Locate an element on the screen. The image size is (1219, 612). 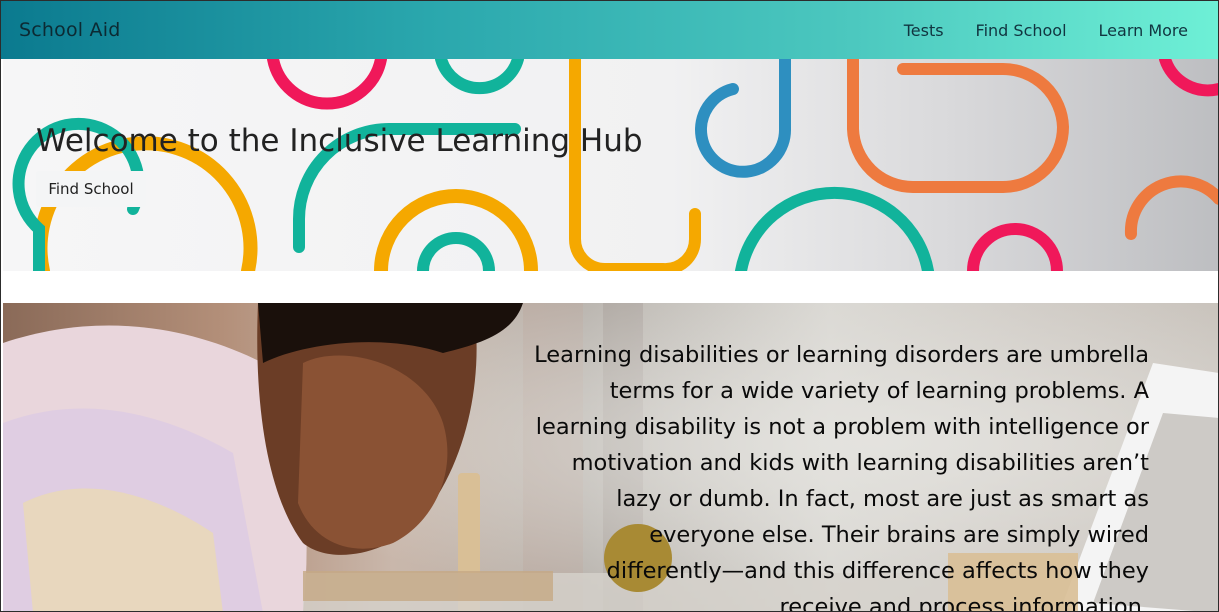
pattern-teal-small-arch is located at coordinates (456, 251).